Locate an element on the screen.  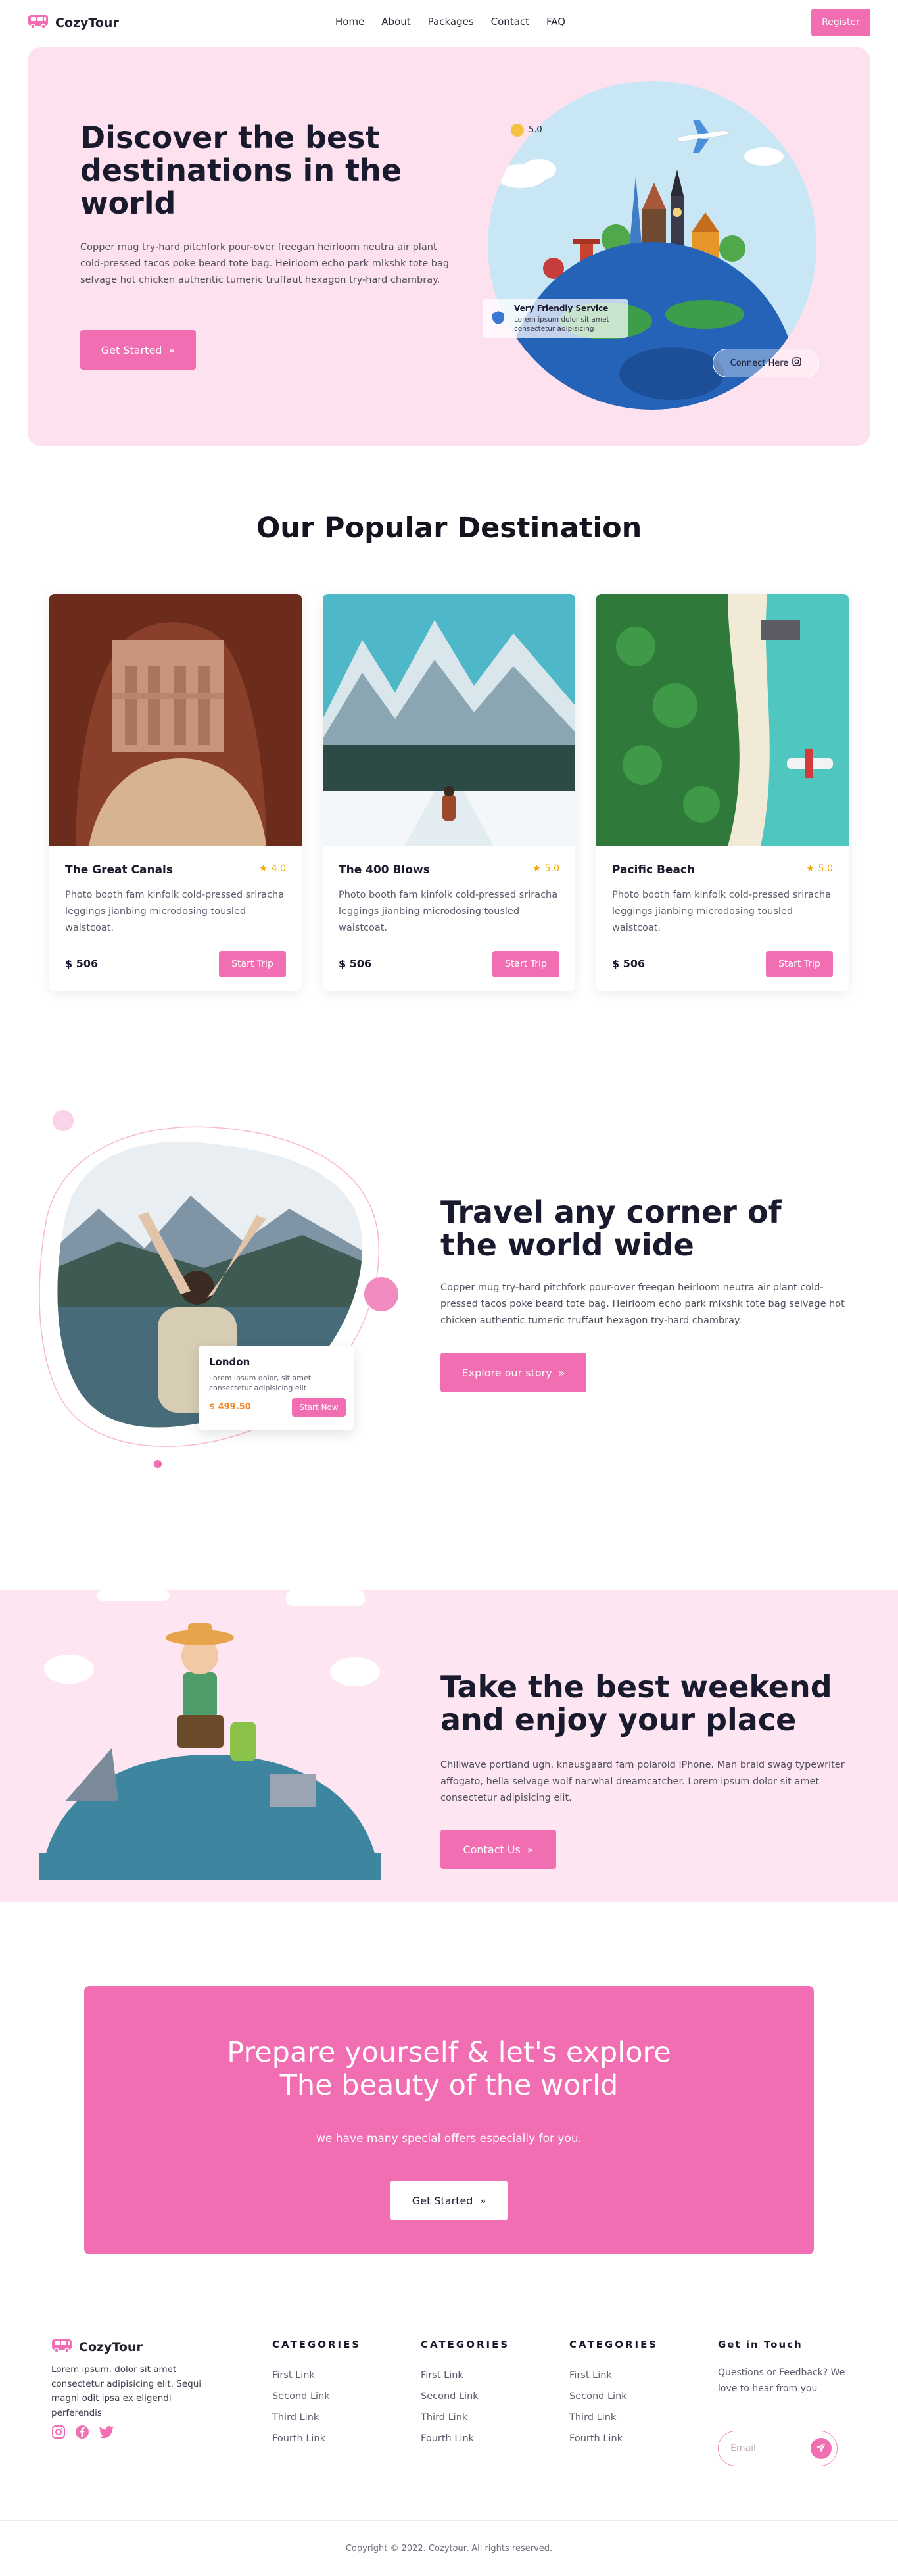
card-image-mountains is located at coordinates (449, 720).